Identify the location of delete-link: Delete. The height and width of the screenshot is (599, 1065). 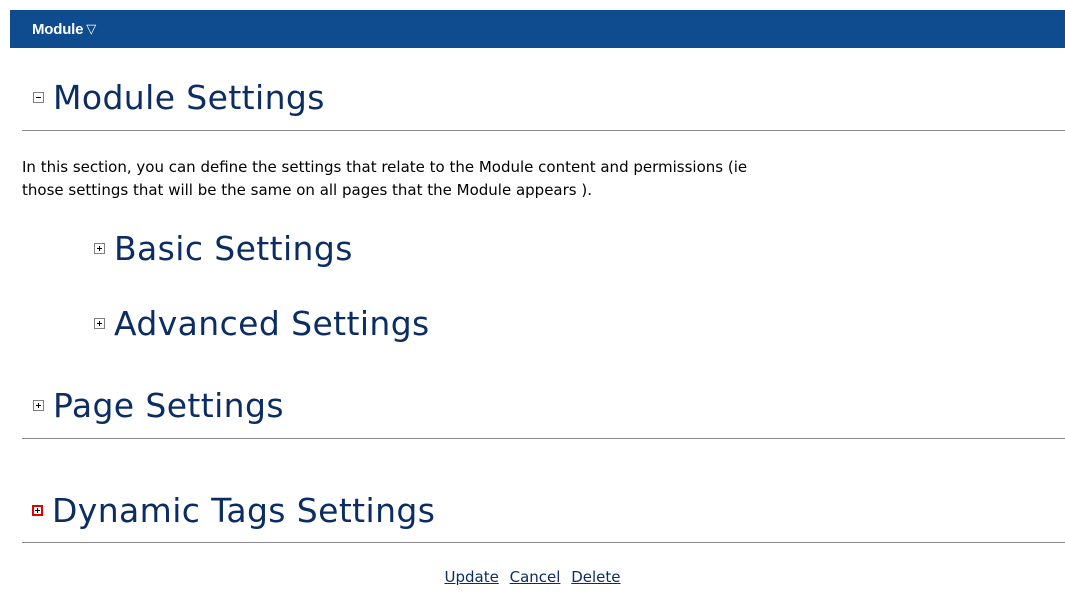
(595, 577).